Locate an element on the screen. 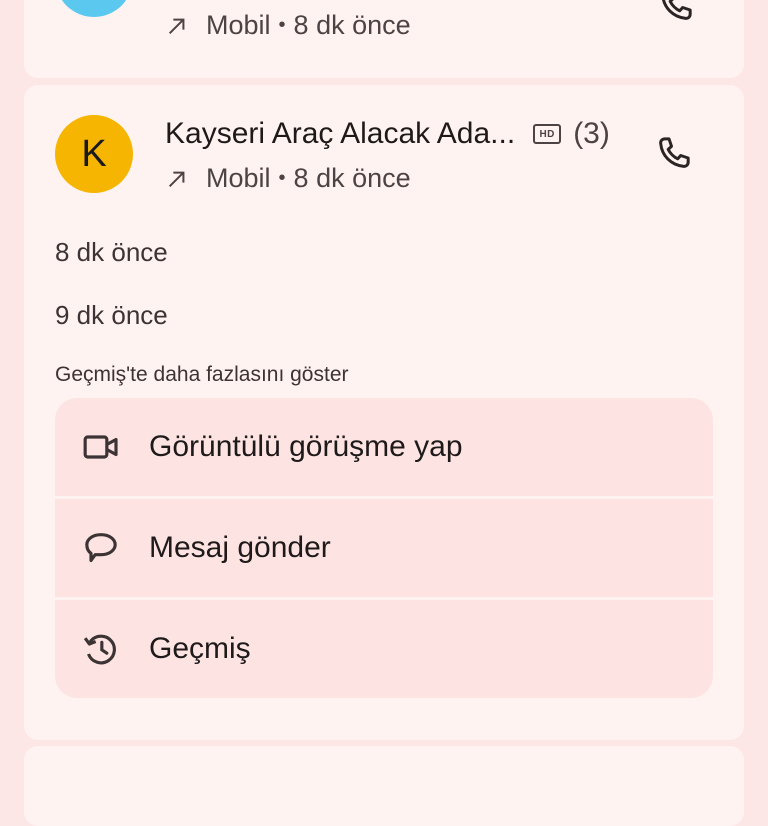  message-bubble-icon is located at coordinates (101, 548).